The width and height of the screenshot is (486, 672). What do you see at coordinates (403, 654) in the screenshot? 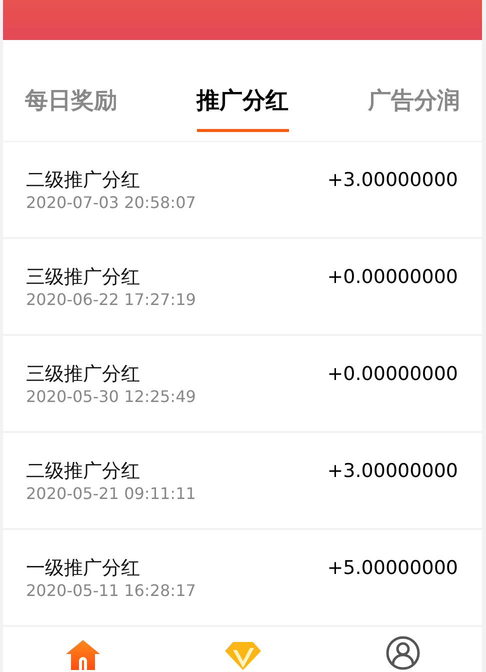
I see `profile-icon` at bounding box center [403, 654].